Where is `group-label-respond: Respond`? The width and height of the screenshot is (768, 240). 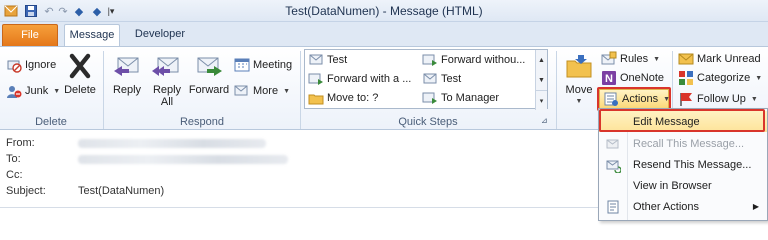
group-label-respond: Respond is located at coordinates (202, 122).